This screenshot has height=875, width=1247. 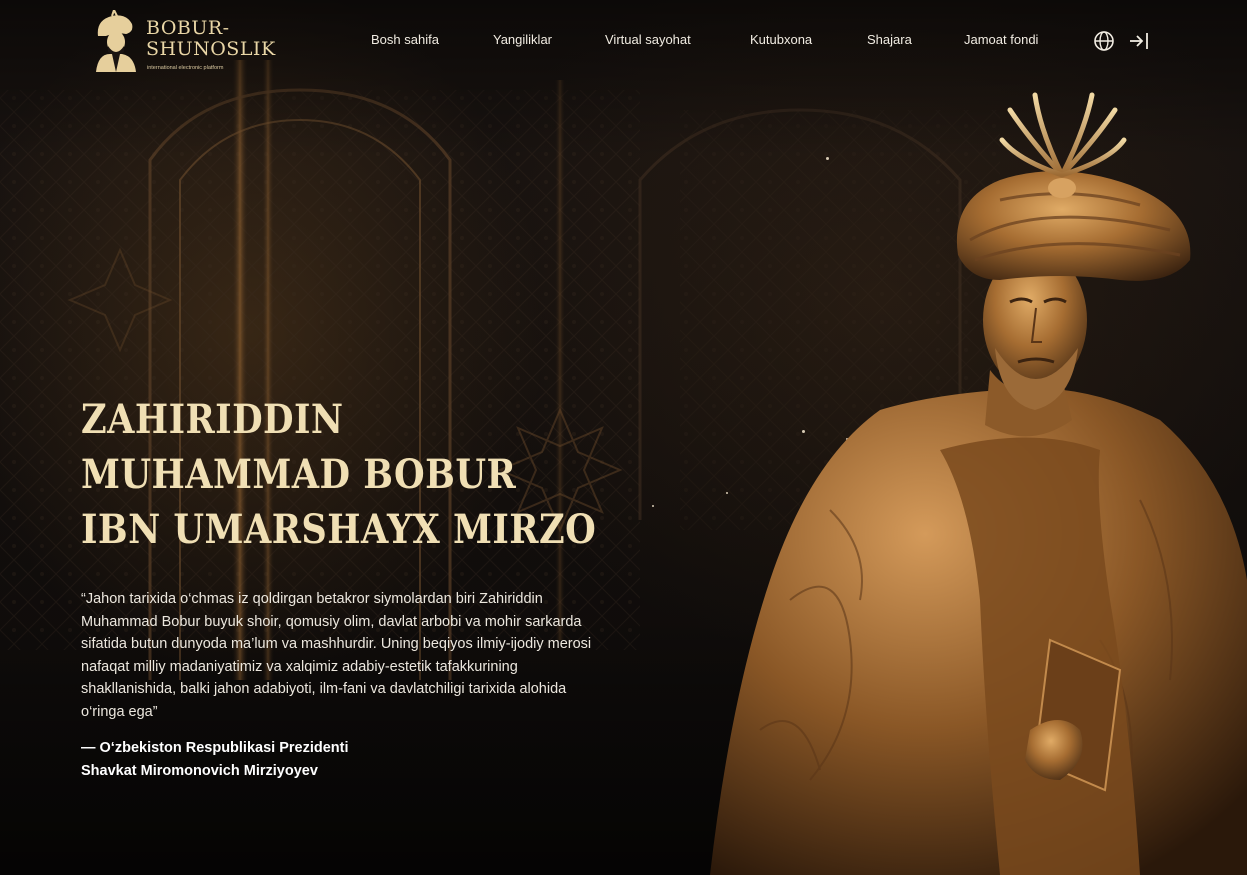 I want to click on attribution-name: Shavkat Miromonovich Mirziyoyev, so click(x=199, y=770).